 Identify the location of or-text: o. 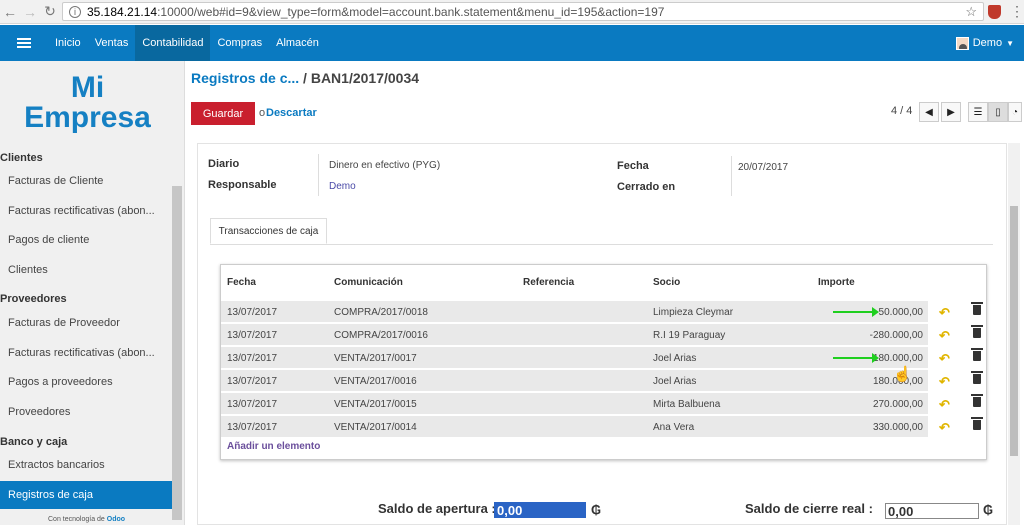
(262, 113).